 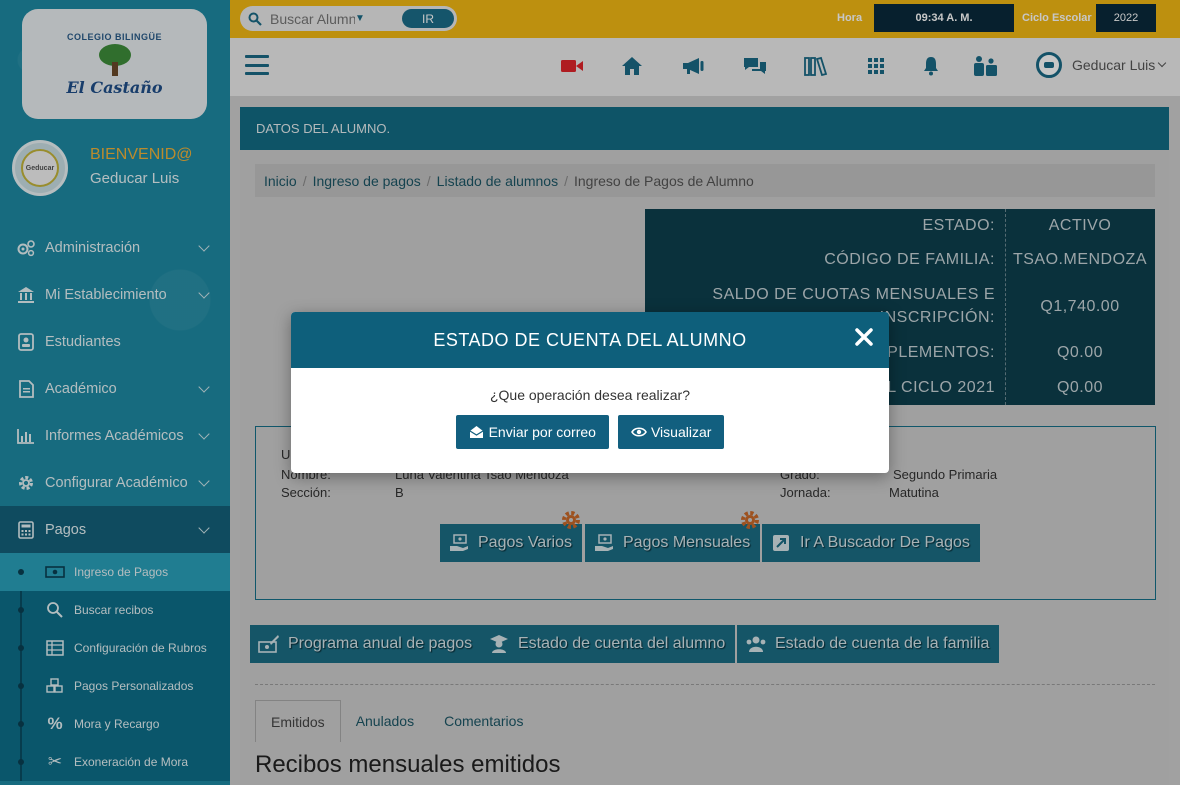 I want to click on modal-actions: Enviar por correo Visualizar, so click(x=590, y=432).